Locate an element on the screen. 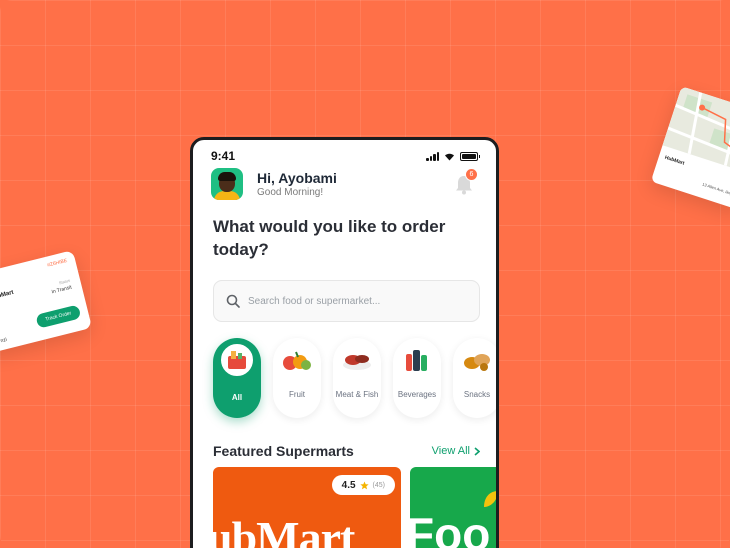 This screenshot has width=730, height=548. map-card-right: HubMart 13 Allen Ave, Ikeja is located at coordinates (690, 148).